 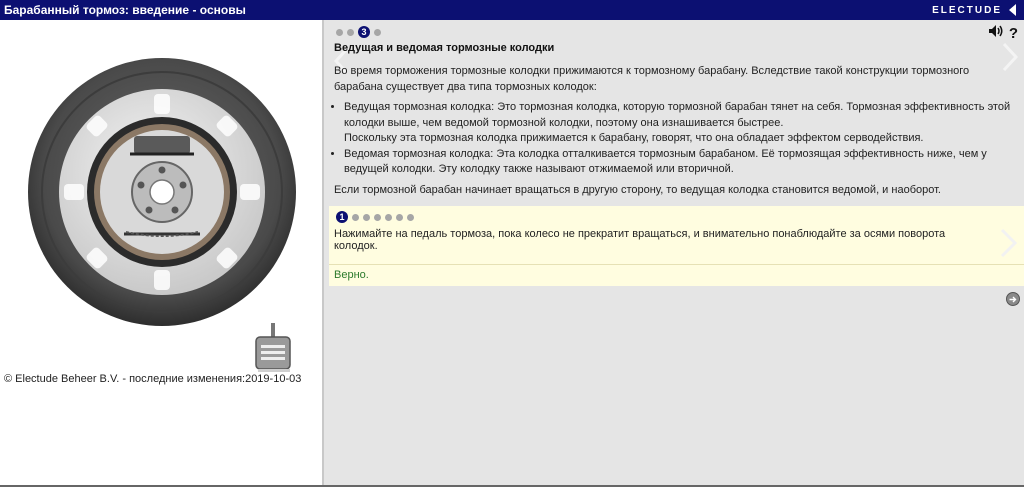 I want to click on drum-brake-wheel-illustration, so click(x=162, y=192).